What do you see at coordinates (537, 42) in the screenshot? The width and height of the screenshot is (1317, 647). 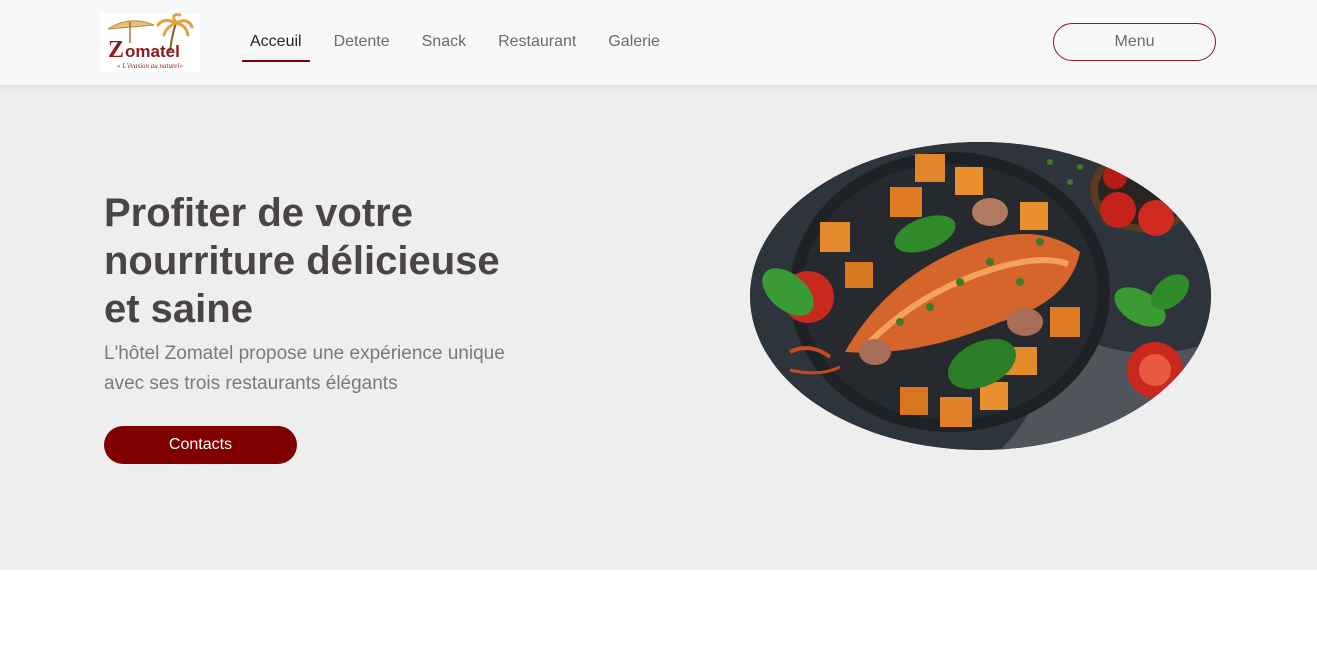 I see `nav-link-restaurant: Restaurant` at bounding box center [537, 42].